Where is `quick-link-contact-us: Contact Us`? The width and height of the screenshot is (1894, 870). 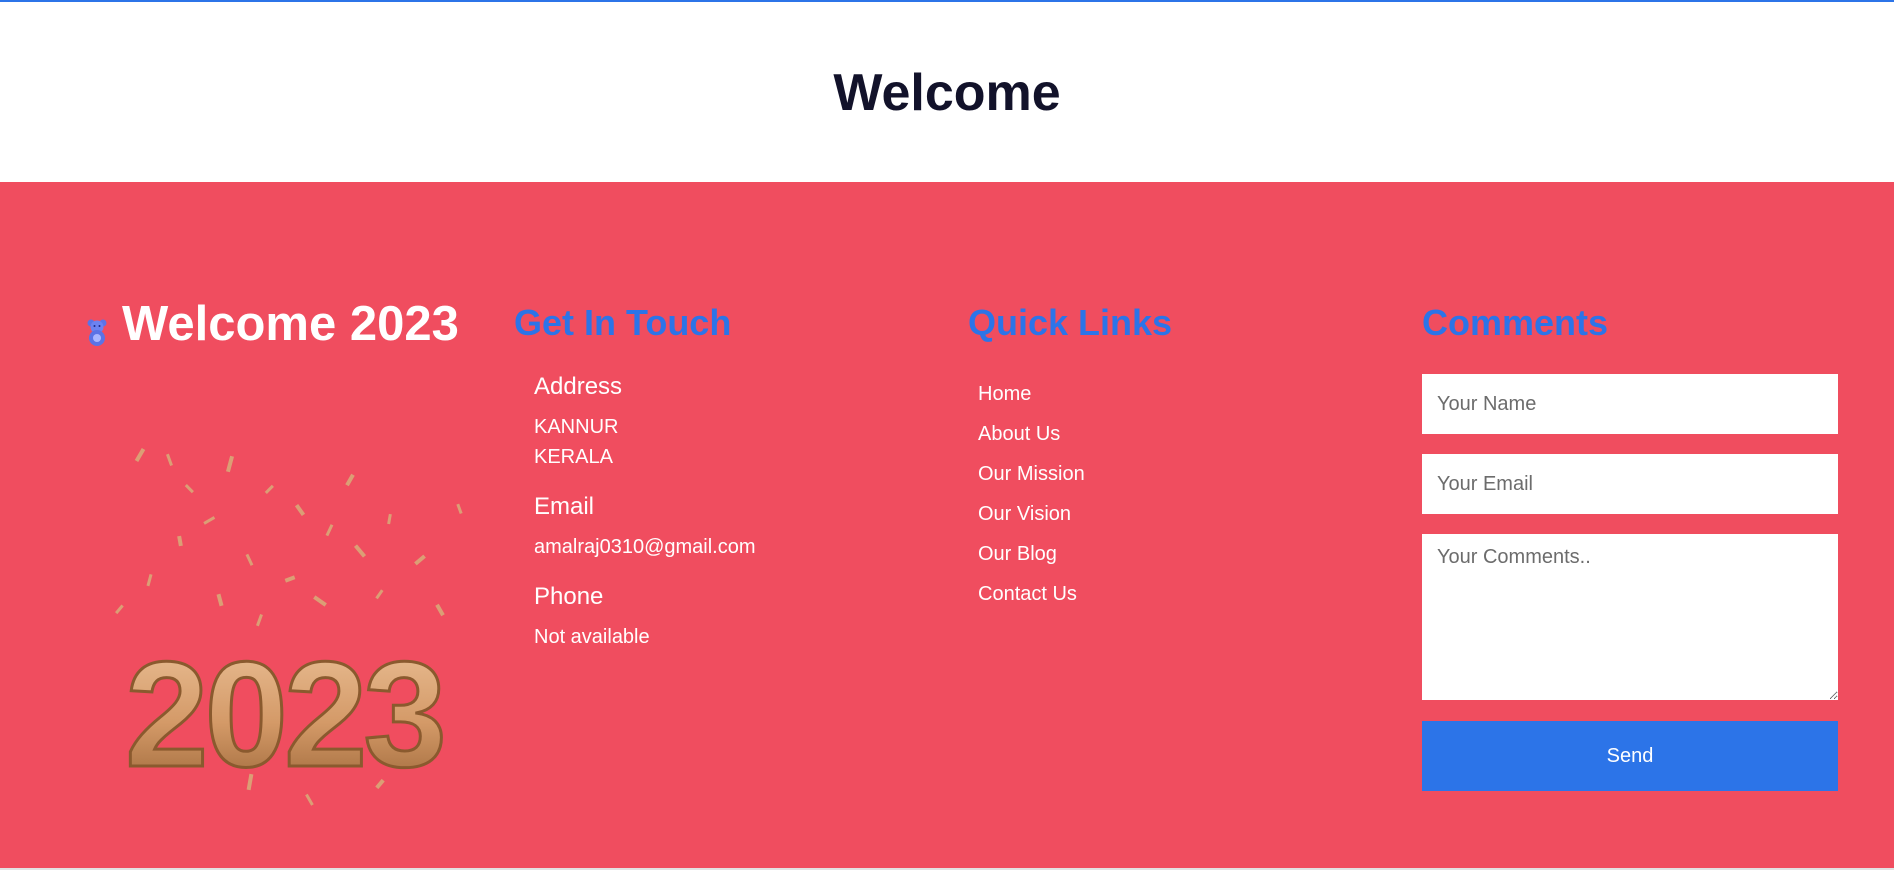 quick-link-contact-us: Contact Us is located at coordinates (1031, 594).